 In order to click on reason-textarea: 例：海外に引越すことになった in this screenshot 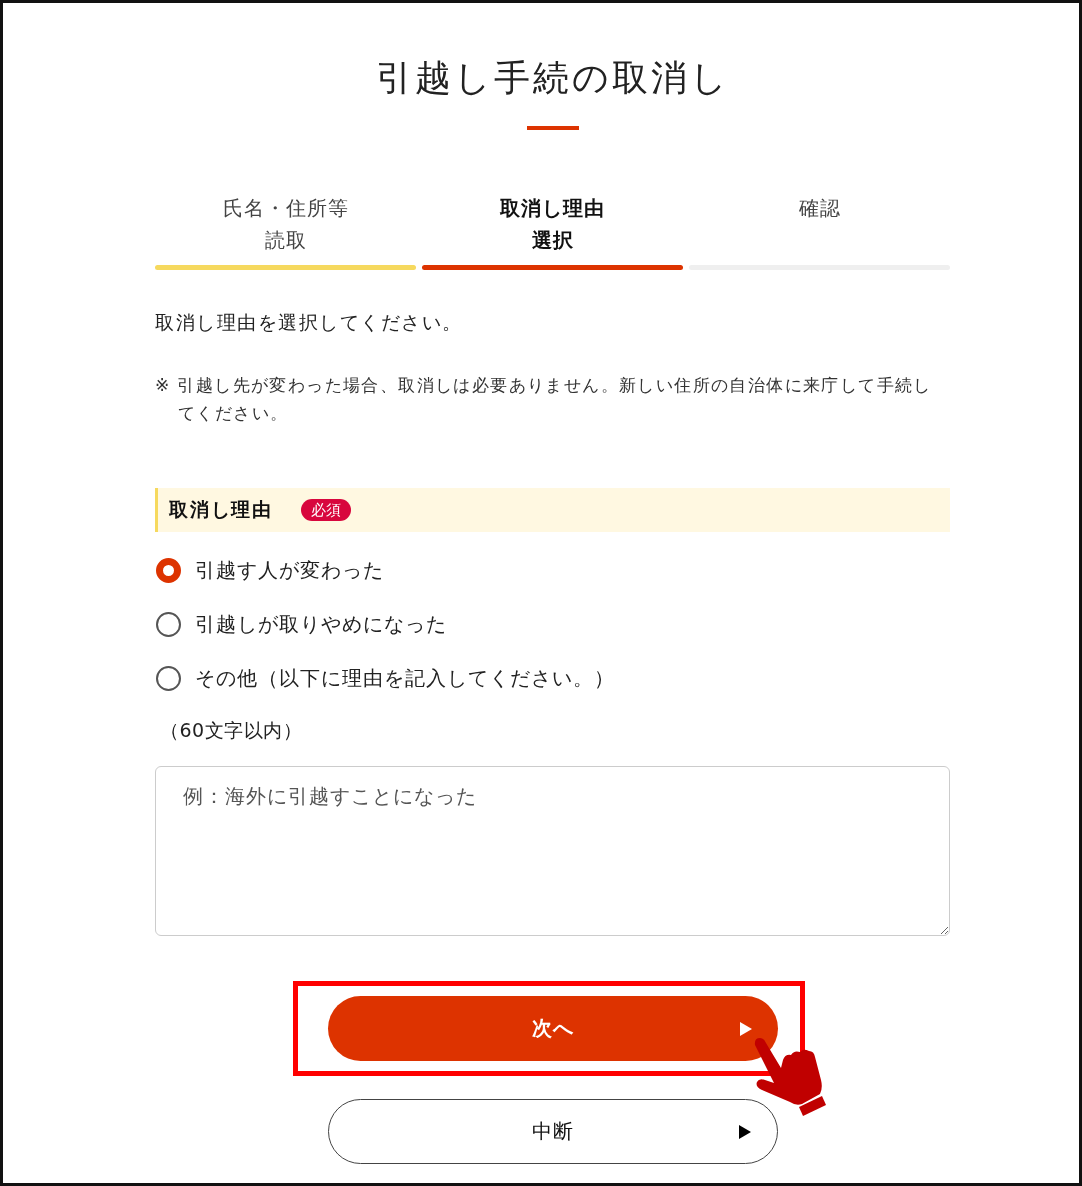, I will do `click(552, 851)`.